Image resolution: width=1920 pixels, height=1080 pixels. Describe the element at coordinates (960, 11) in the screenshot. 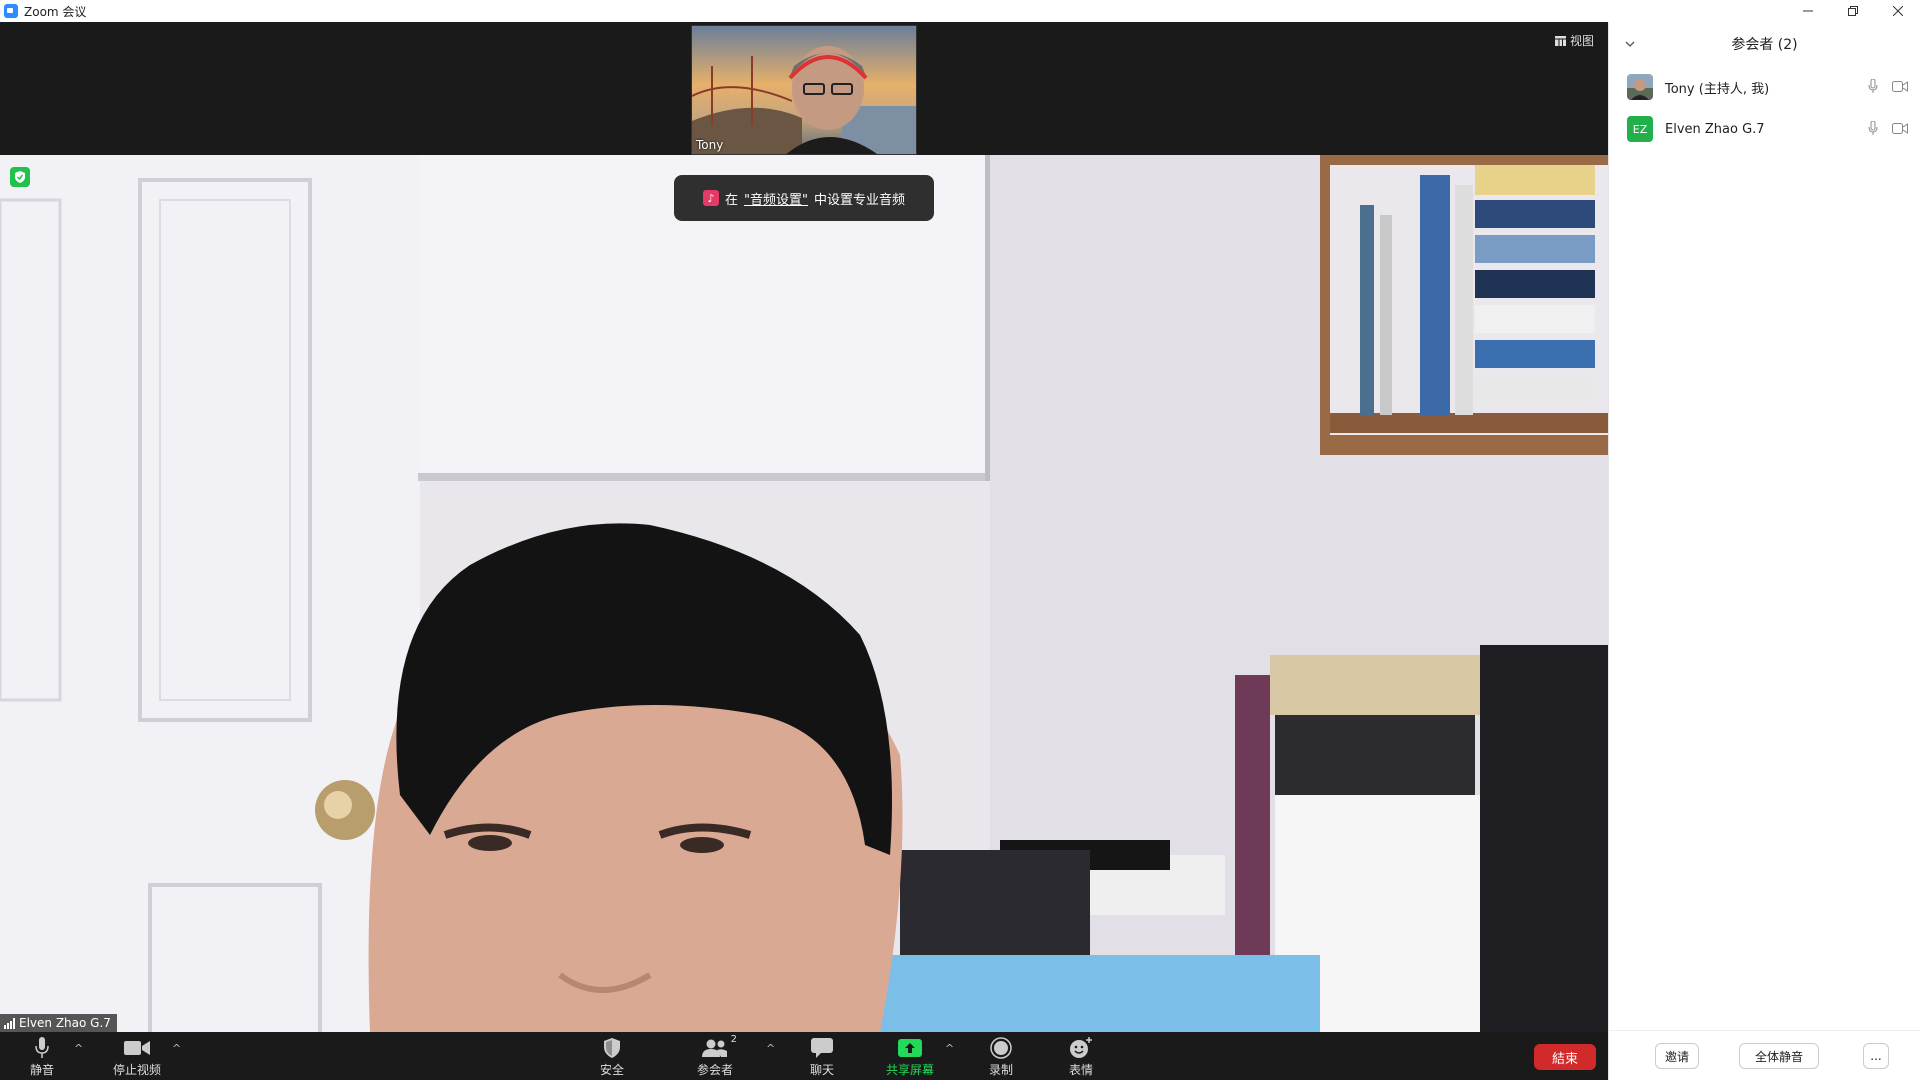

I see `title-bar: Zoom 会议` at that location.